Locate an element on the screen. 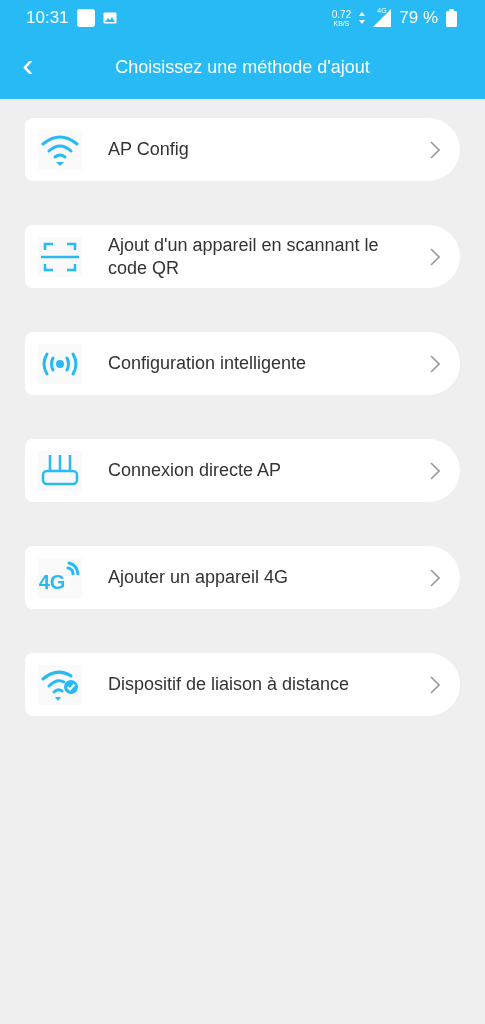 The height and width of the screenshot is (1024, 485). app-notification-icon is located at coordinates (85, 18).